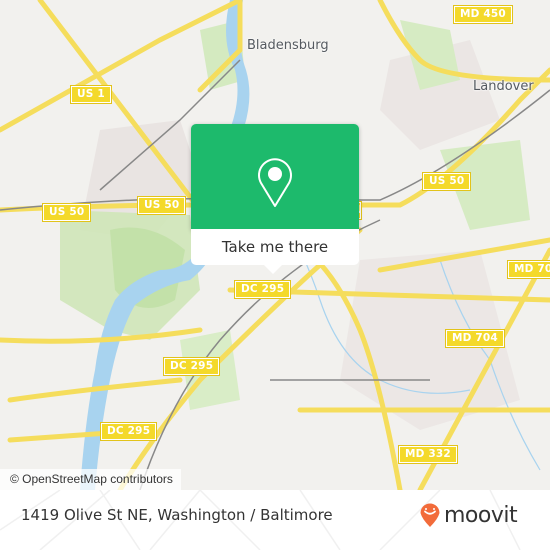 Image resolution: width=550 pixels, height=550 pixels. Describe the element at coordinates (177, 515) in the screenshot. I see `destination-address: 1419 Olive St NE, Washington / Baltimore` at that location.